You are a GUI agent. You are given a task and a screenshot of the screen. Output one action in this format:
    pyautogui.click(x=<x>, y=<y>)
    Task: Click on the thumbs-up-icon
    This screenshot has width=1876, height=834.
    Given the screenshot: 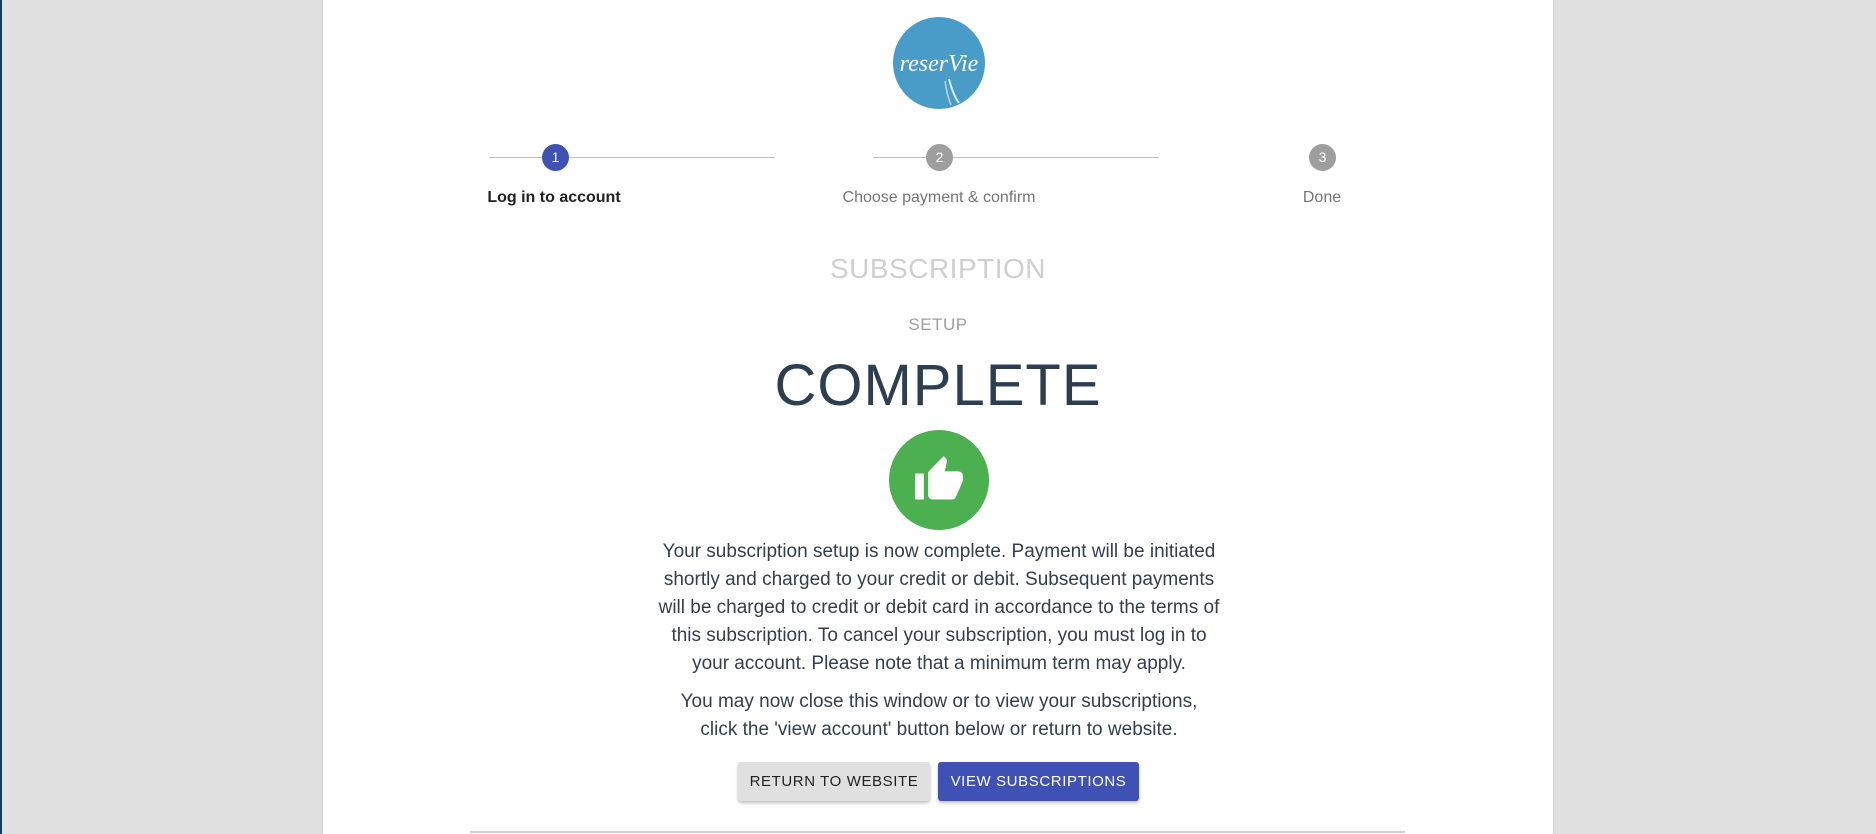 What is the action you would take?
    pyautogui.click(x=939, y=478)
    